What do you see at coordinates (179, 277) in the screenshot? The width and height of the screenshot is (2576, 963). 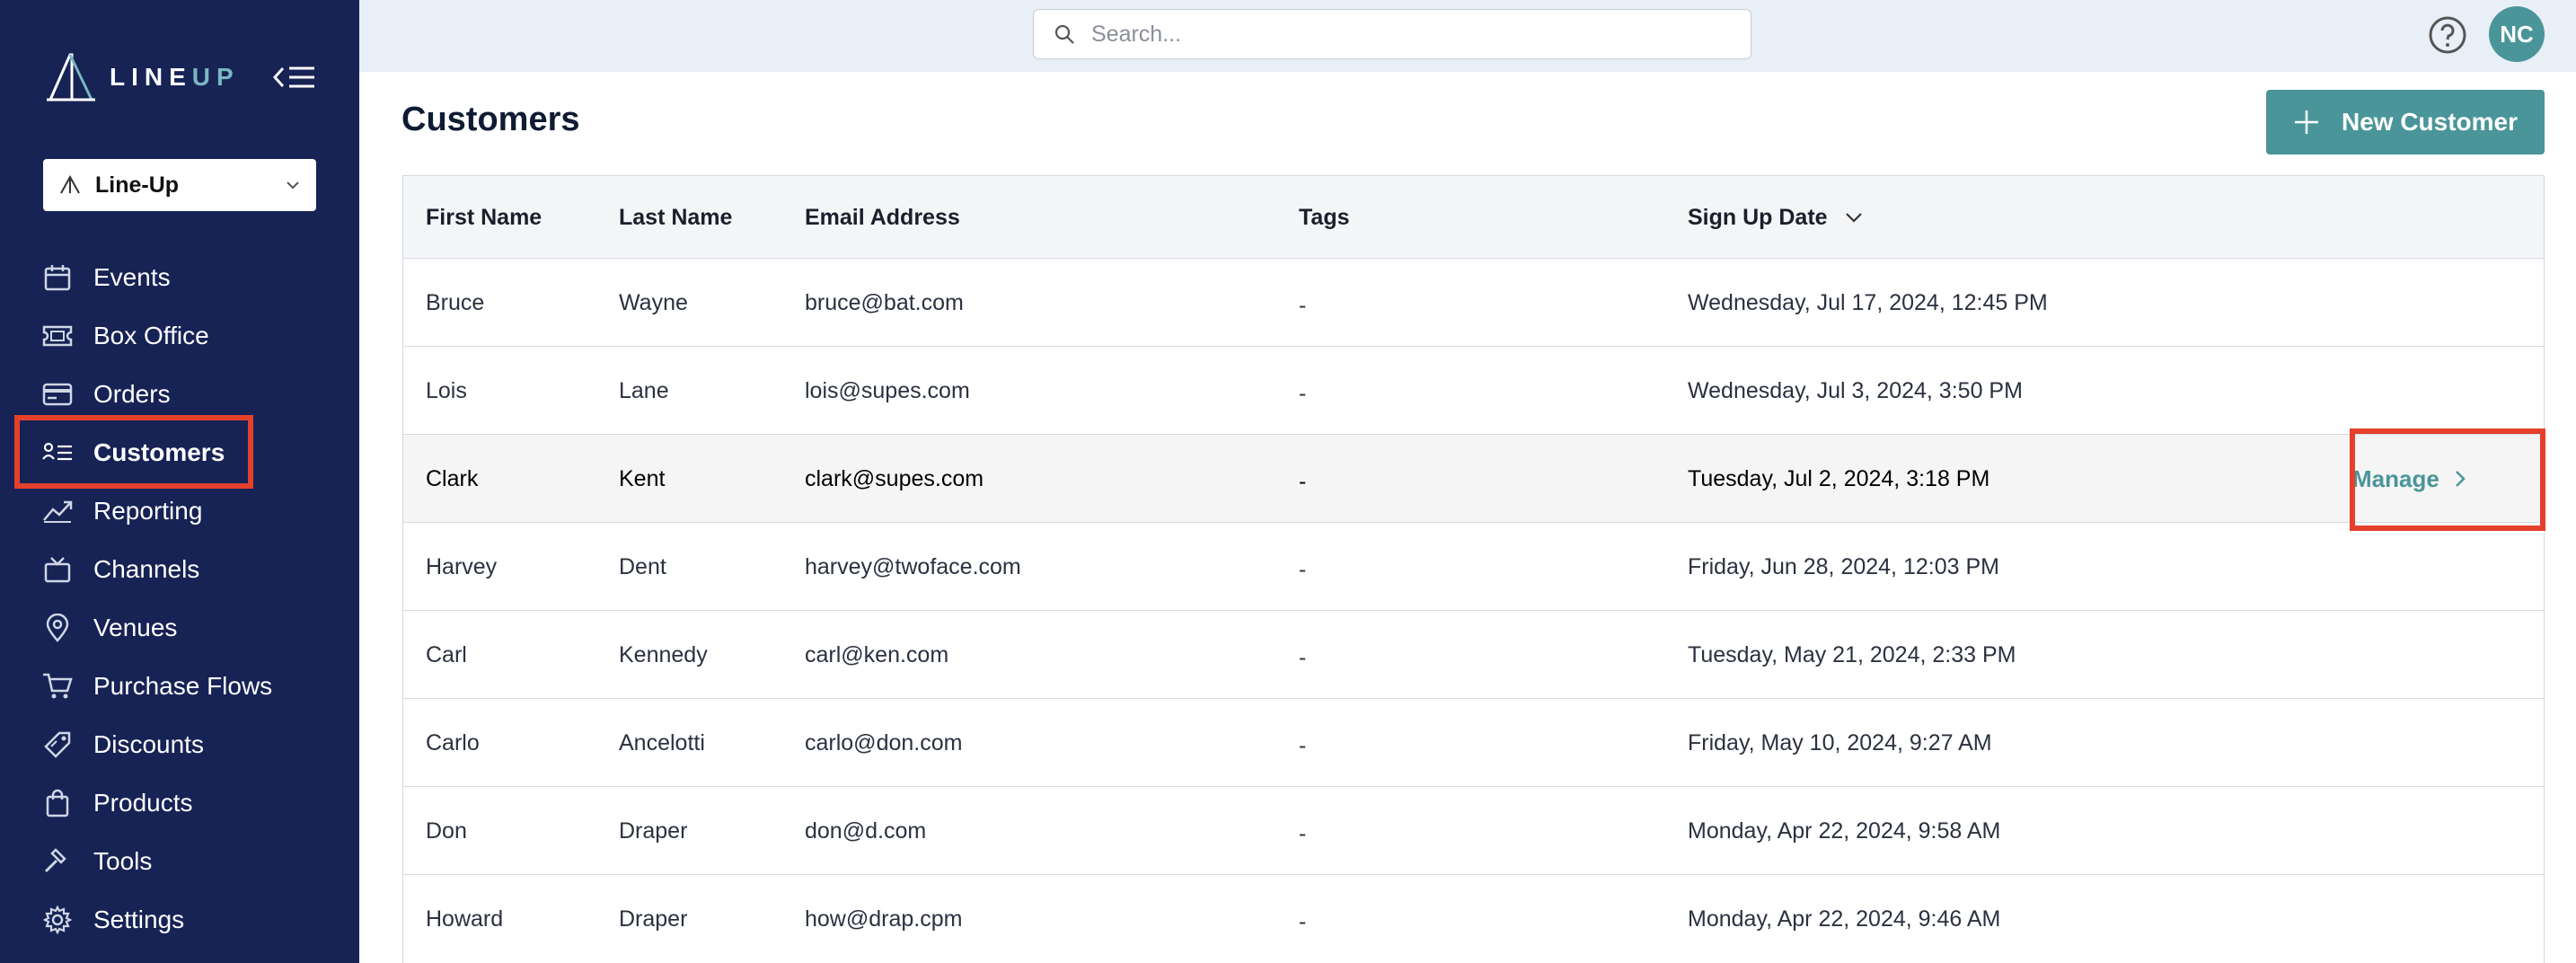 I see `sidebar-item-events: Events` at bounding box center [179, 277].